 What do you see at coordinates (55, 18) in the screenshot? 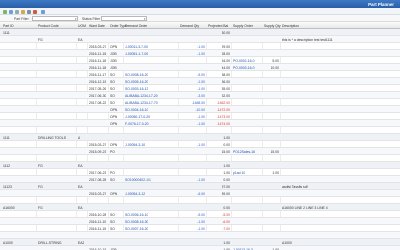
I see `part-filter-select: ▾` at bounding box center [55, 18].